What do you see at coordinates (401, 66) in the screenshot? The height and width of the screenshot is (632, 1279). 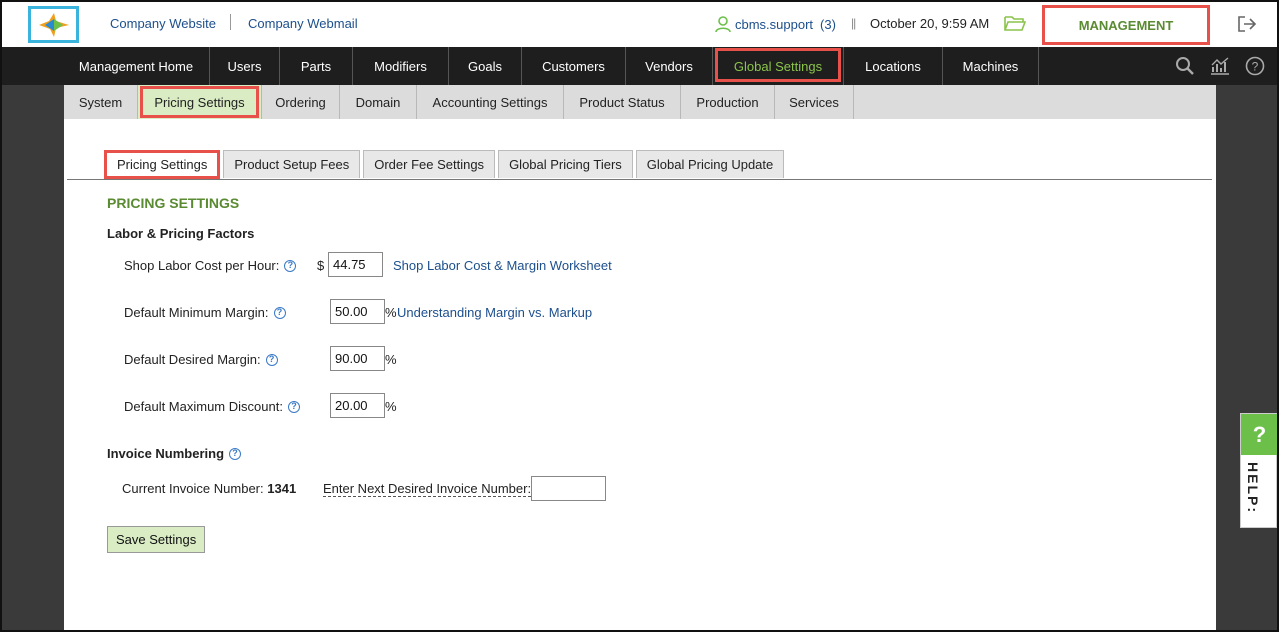 I see `nav-modifiers: Modifiers` at bounding box center [401, 66].